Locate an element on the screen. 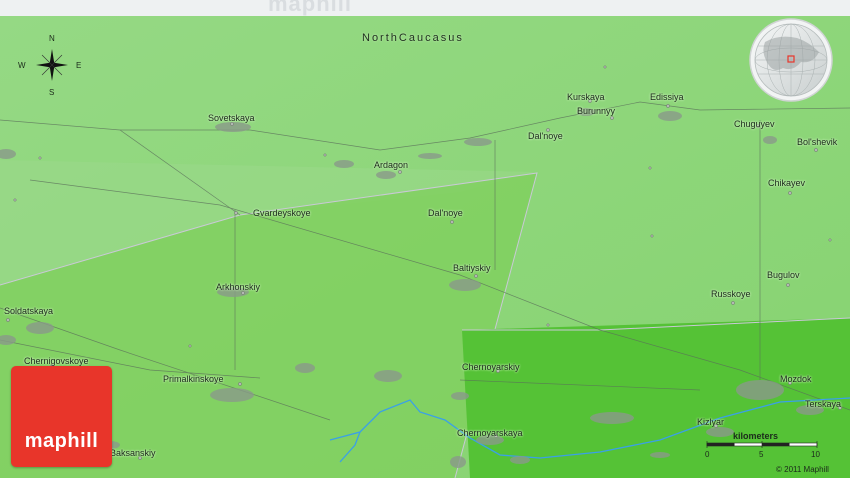 The height and width of the screenshot is (478, 850). place-label-bolshevik: Bol'shevik is located at coordinates (817, 142).